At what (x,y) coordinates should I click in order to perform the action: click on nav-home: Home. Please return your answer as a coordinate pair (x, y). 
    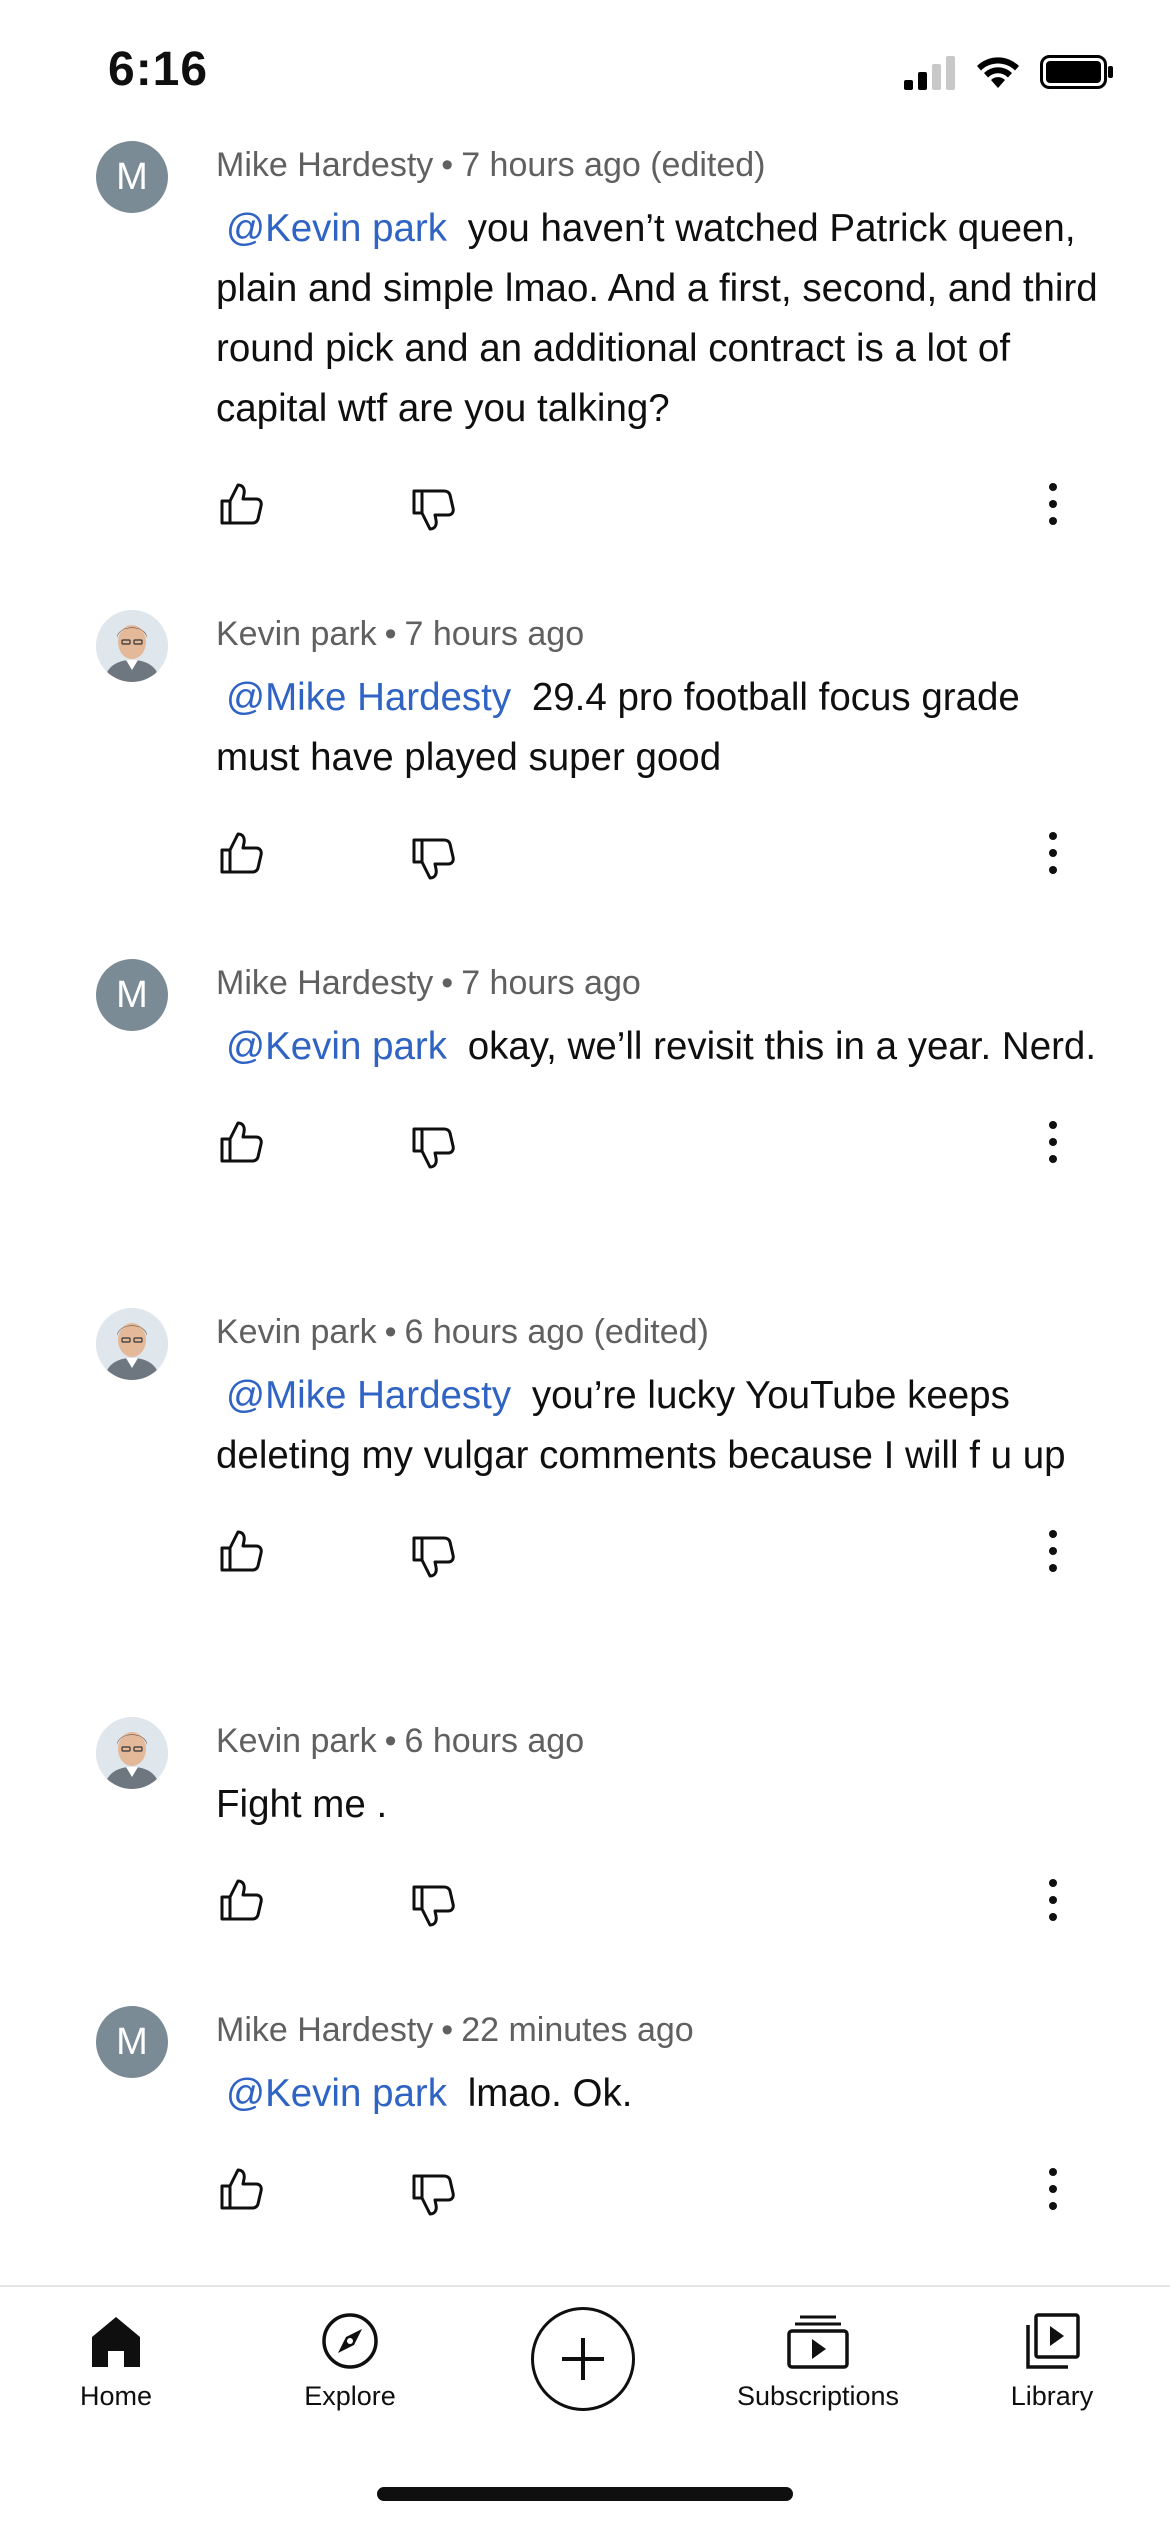
    Looking at the image, I should click on (116, 2361).